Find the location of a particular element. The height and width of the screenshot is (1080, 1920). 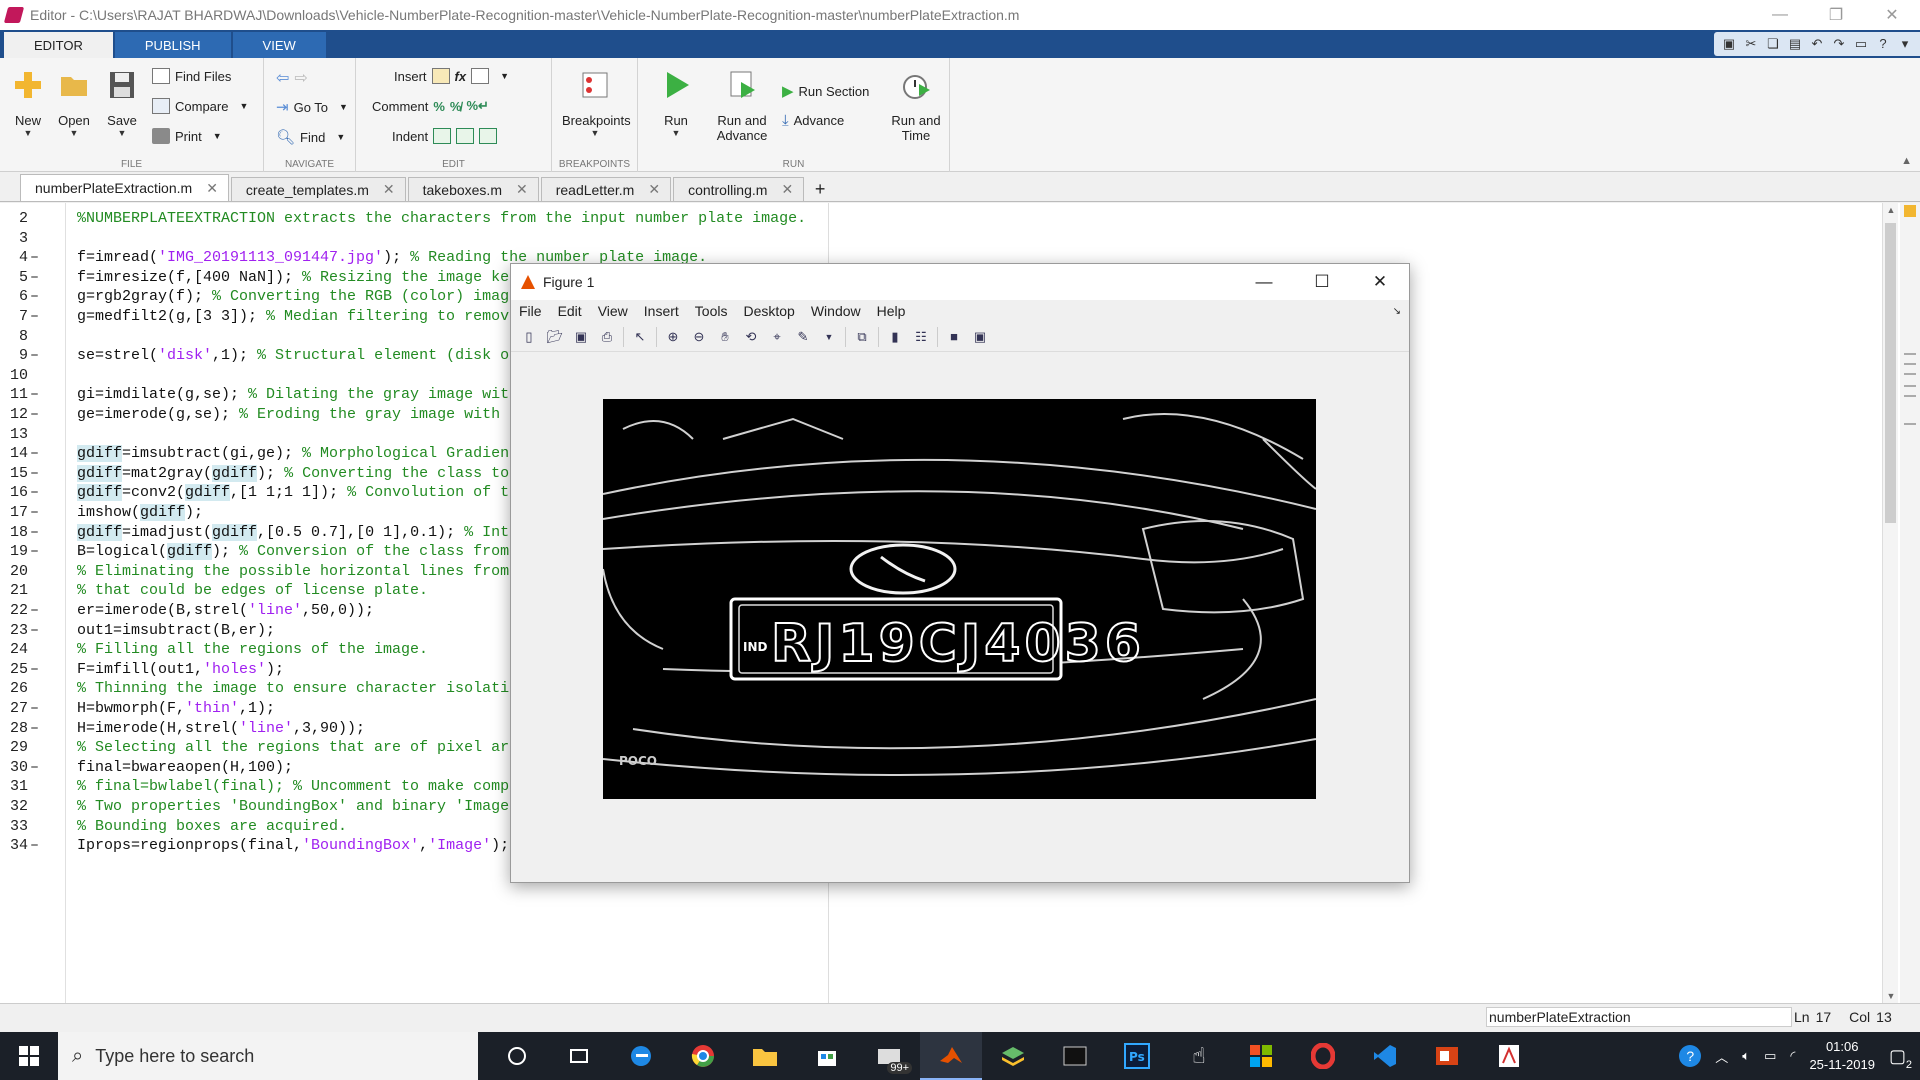

new-figure-icon: ▯ is located at coordinates (529, 337).